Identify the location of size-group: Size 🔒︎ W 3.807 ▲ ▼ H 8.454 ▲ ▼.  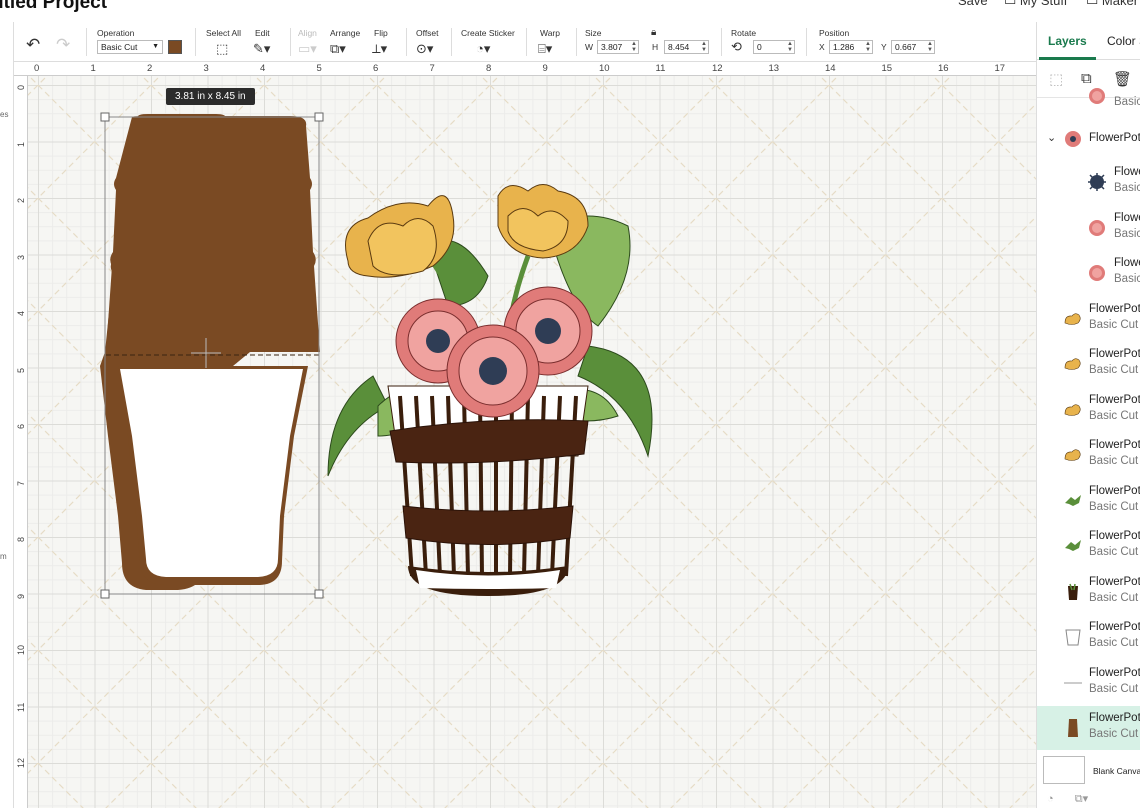
(652, 42).